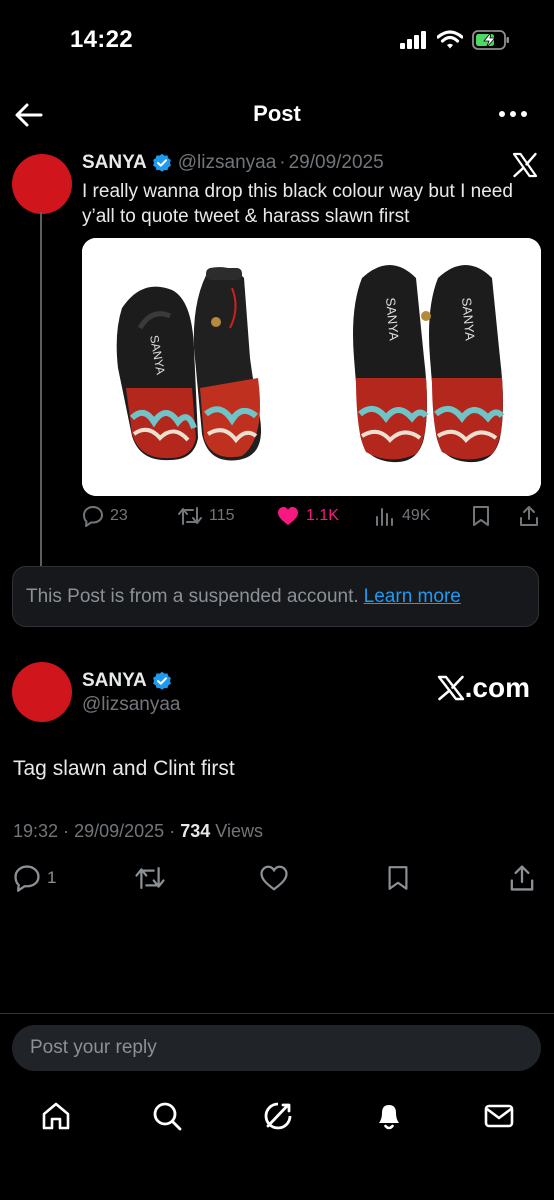 The width and height of the screenshot is (554, 1200). I want to click on grok-icon, so click(278, 1116).